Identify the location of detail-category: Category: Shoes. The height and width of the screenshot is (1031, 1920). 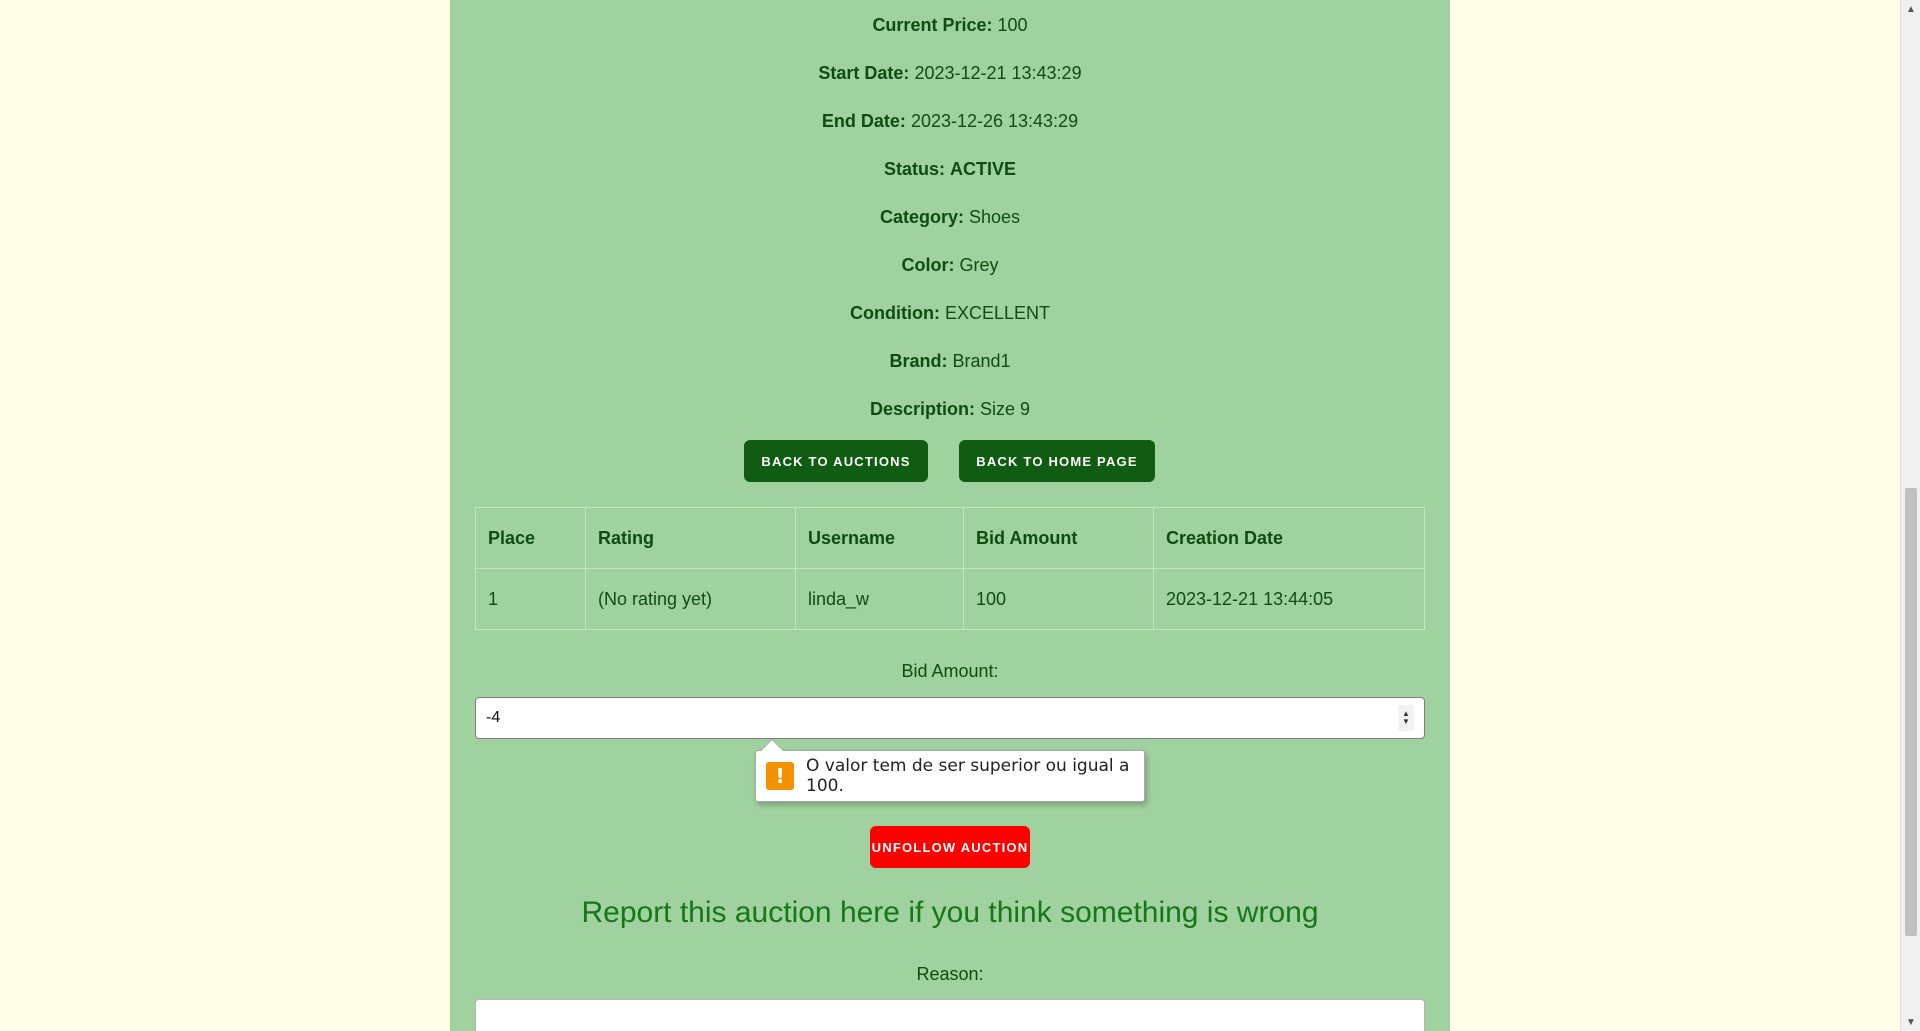
(950, 217).